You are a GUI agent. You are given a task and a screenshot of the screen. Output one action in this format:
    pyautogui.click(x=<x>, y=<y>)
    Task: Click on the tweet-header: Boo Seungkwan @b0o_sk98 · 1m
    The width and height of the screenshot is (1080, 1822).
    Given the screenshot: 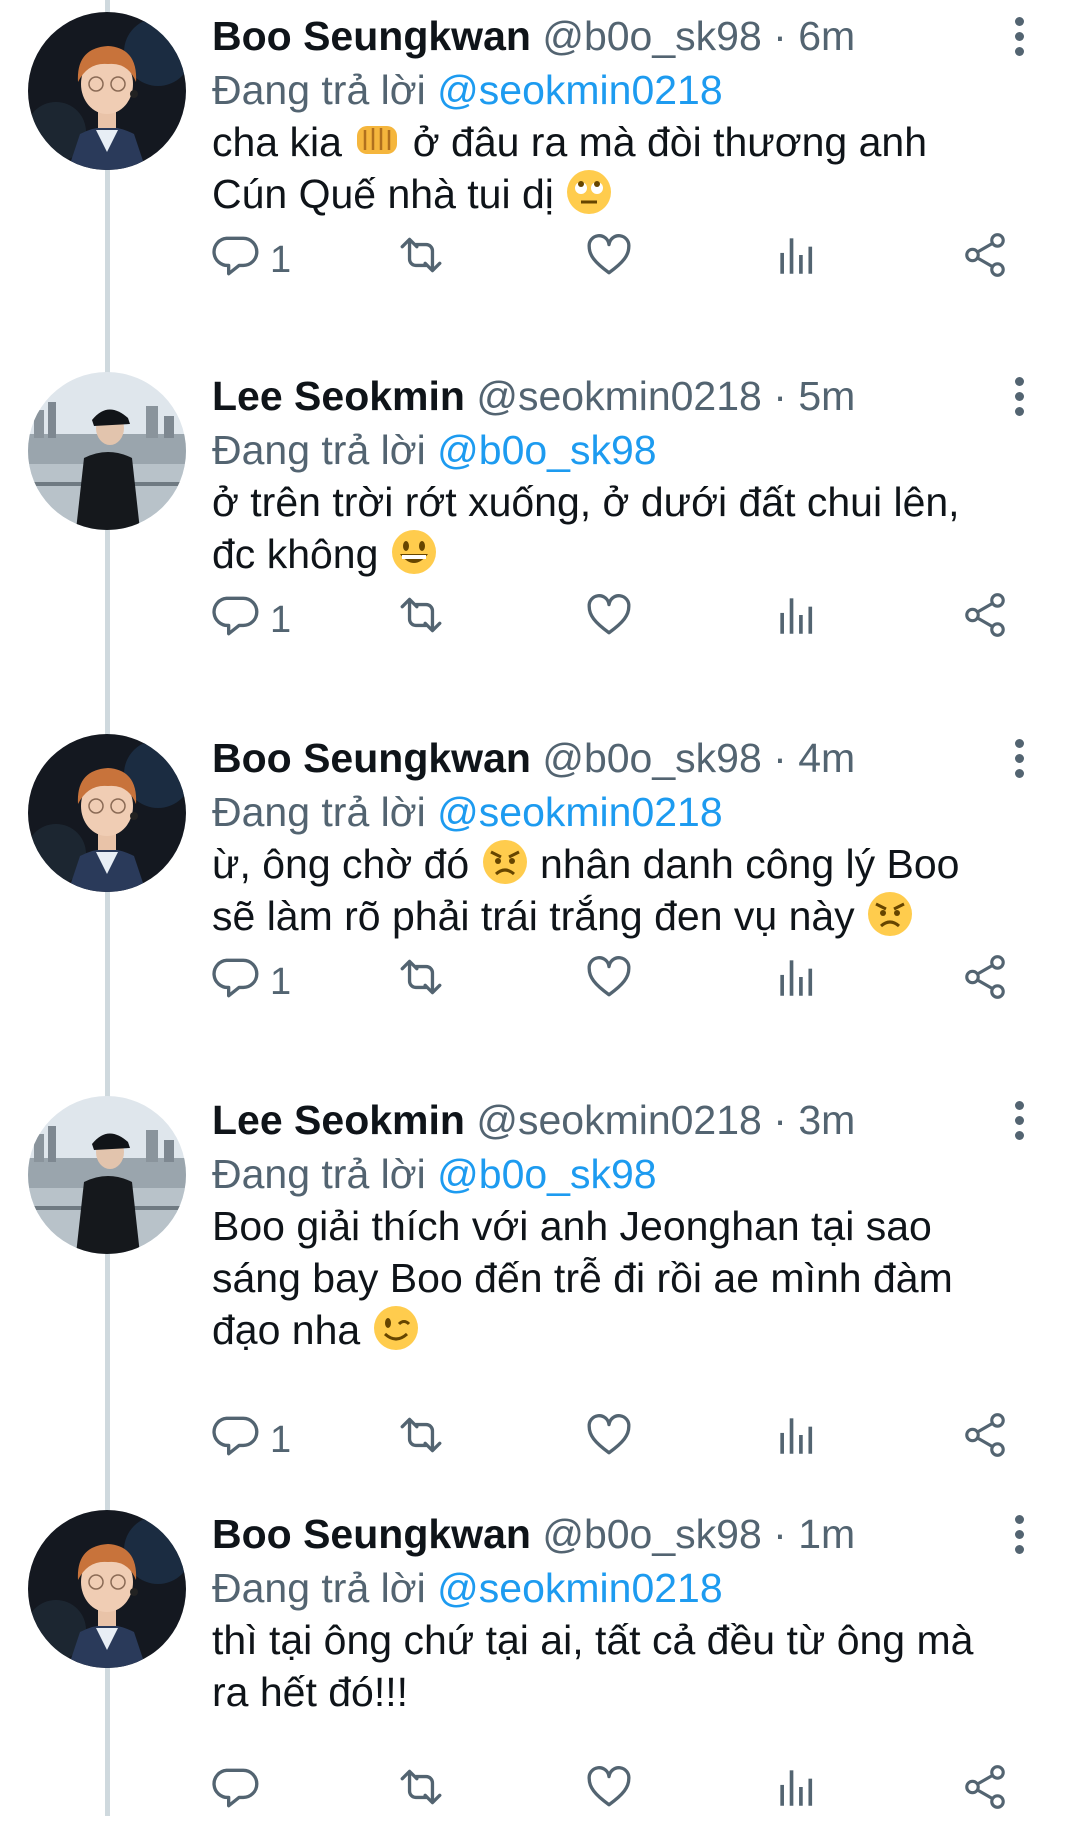 What is the action you would take?
    pyautogui.click(x=576, y=1534)
    